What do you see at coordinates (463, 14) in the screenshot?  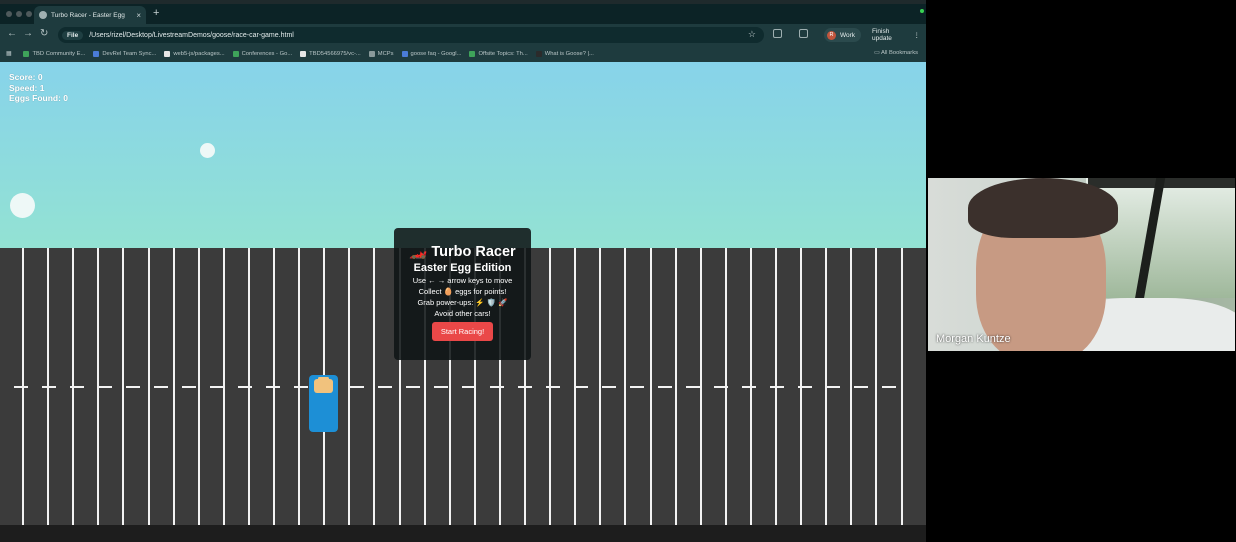 I see `tab-bar: Turbo Racer - Easter Egg × +` at bounding box center [463, 14].